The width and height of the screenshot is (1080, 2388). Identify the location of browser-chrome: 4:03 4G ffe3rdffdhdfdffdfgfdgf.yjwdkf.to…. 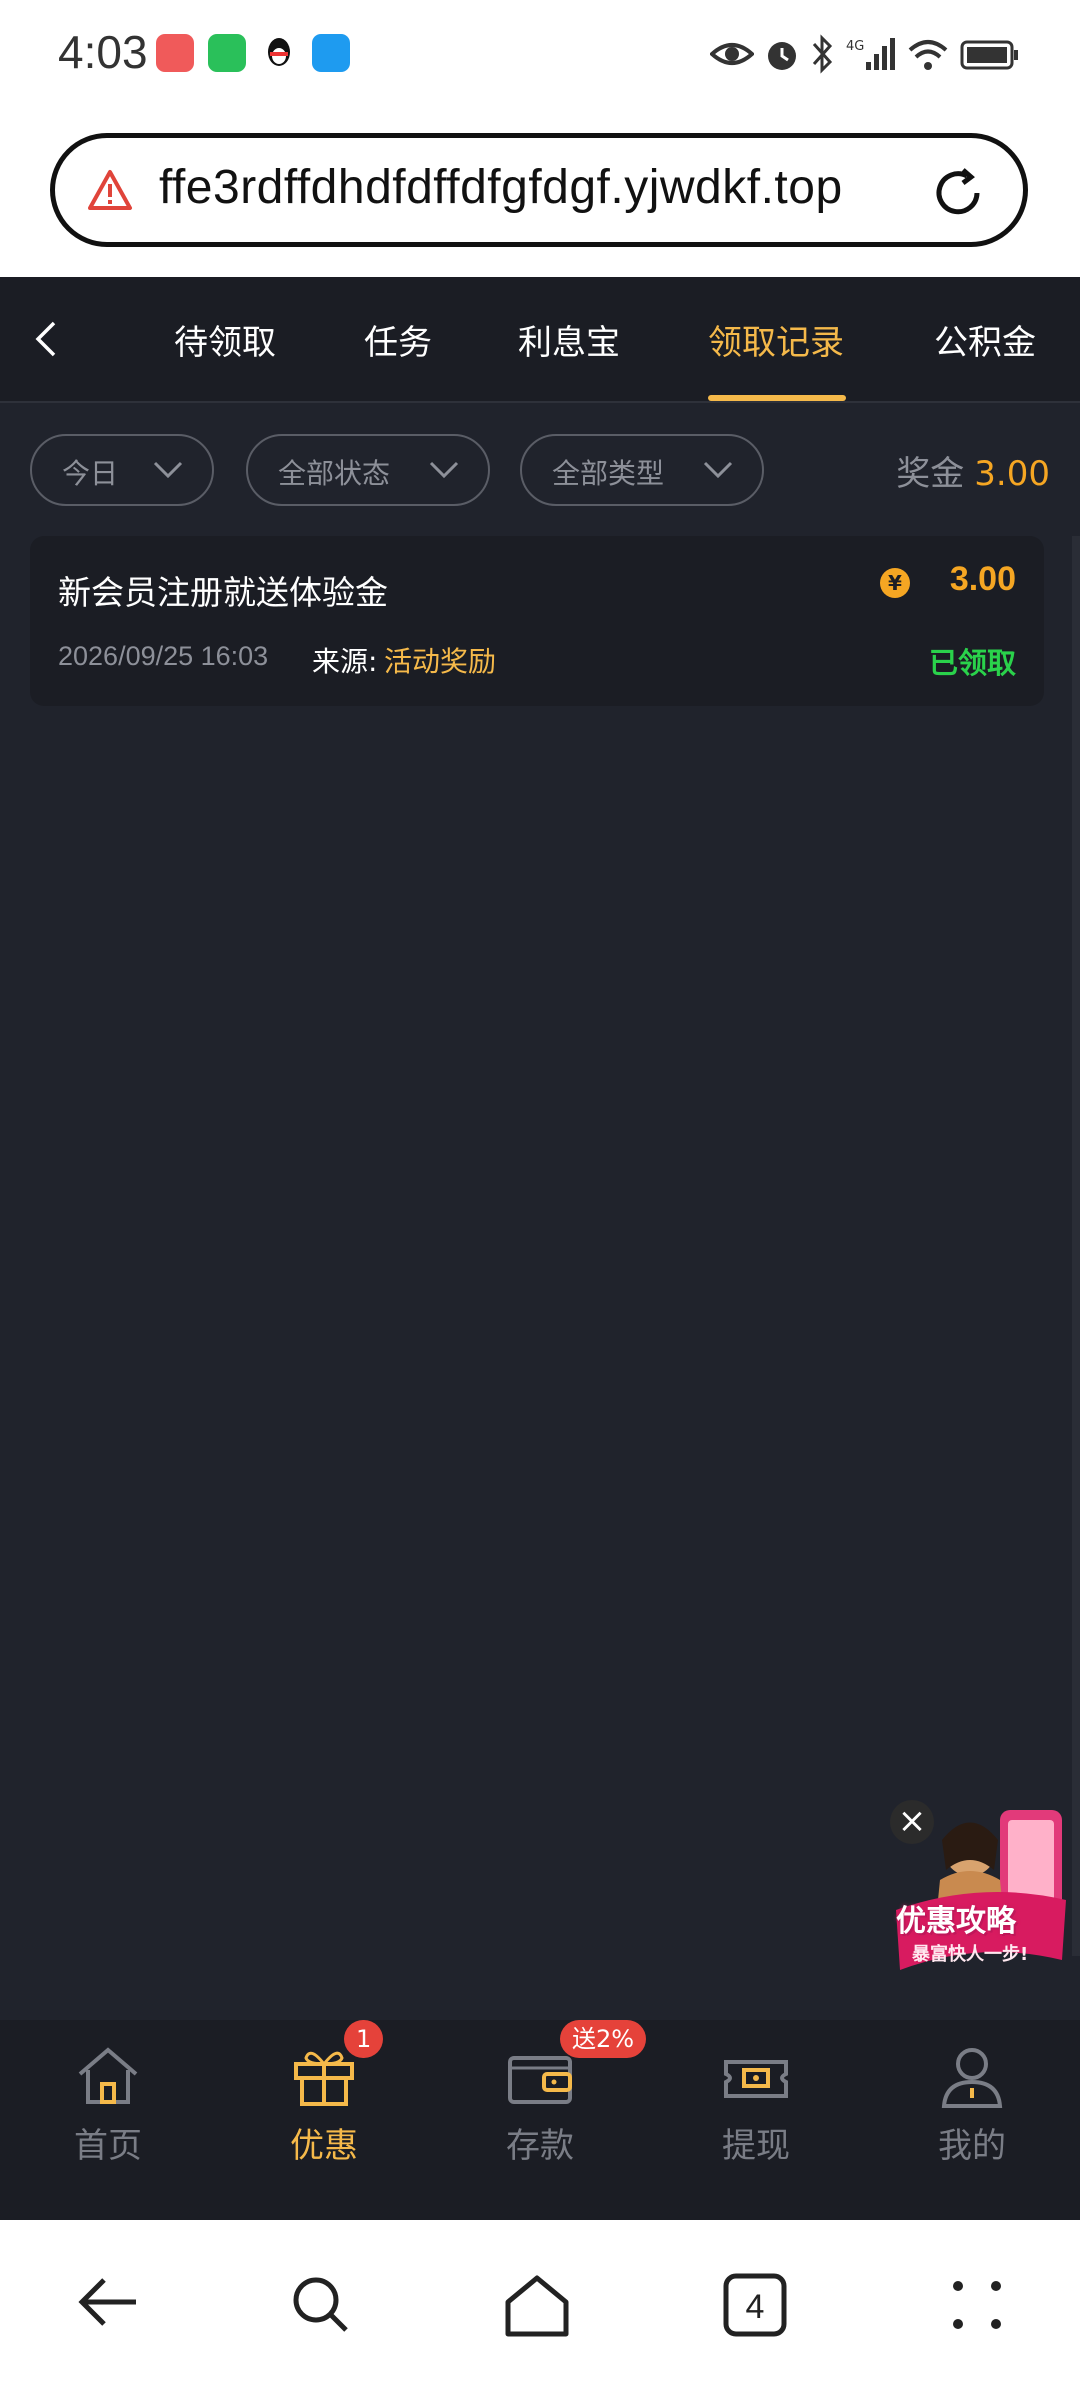
(540, 138).